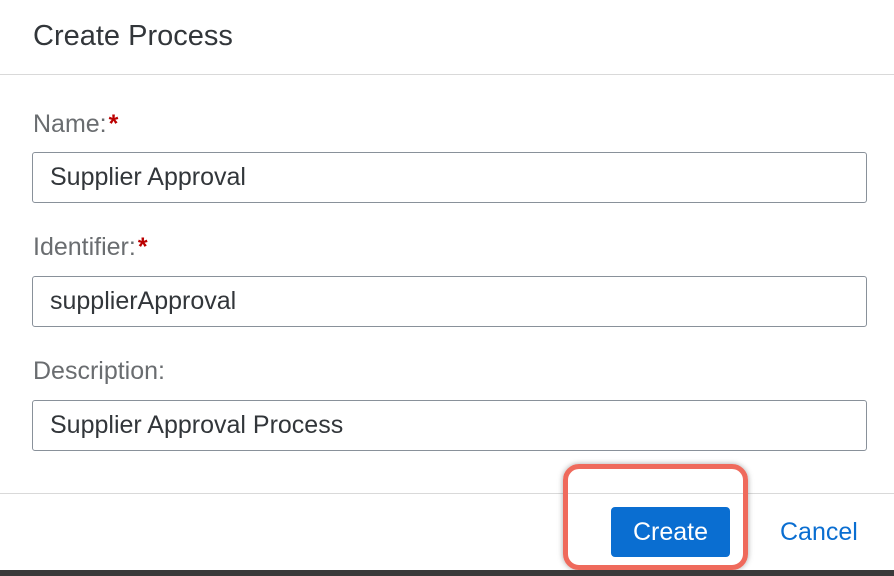 This screenshot has width=894, height=576. I want to click on dialog-footer, so click(447, 534).